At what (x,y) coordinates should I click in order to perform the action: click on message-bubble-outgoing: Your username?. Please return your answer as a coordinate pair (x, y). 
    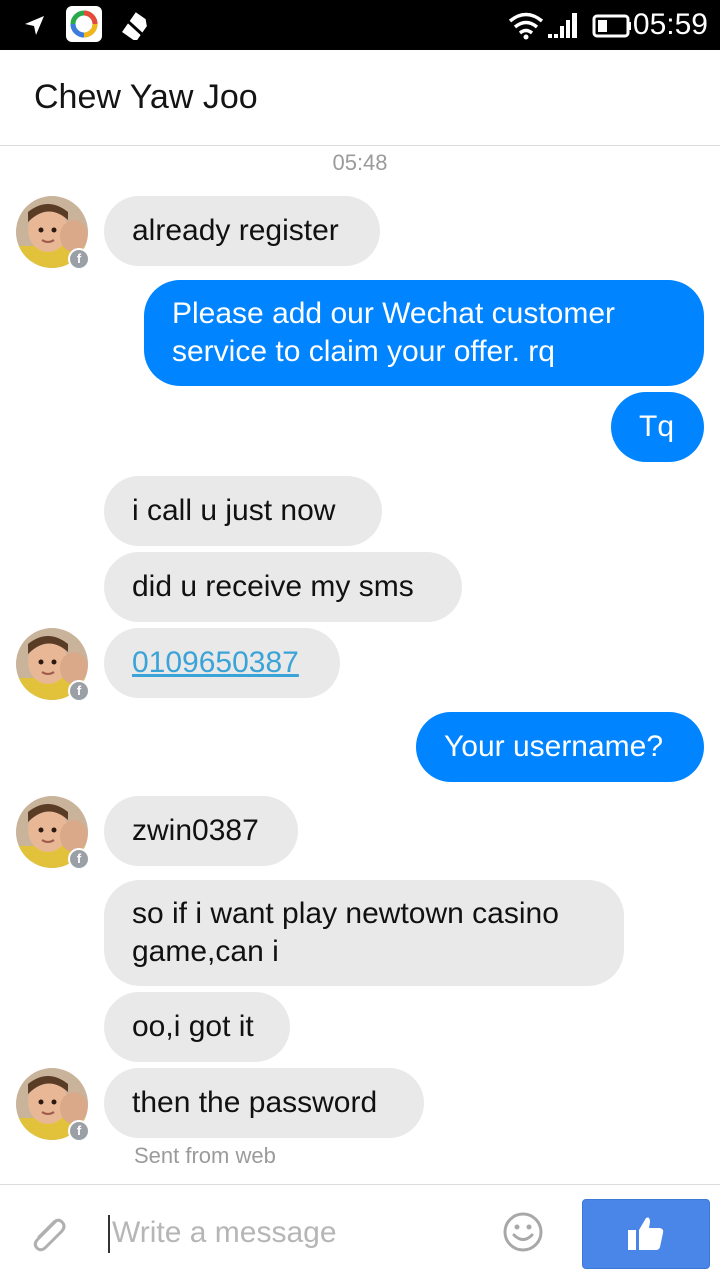
    Looking at the image, I should click on (560, 747).